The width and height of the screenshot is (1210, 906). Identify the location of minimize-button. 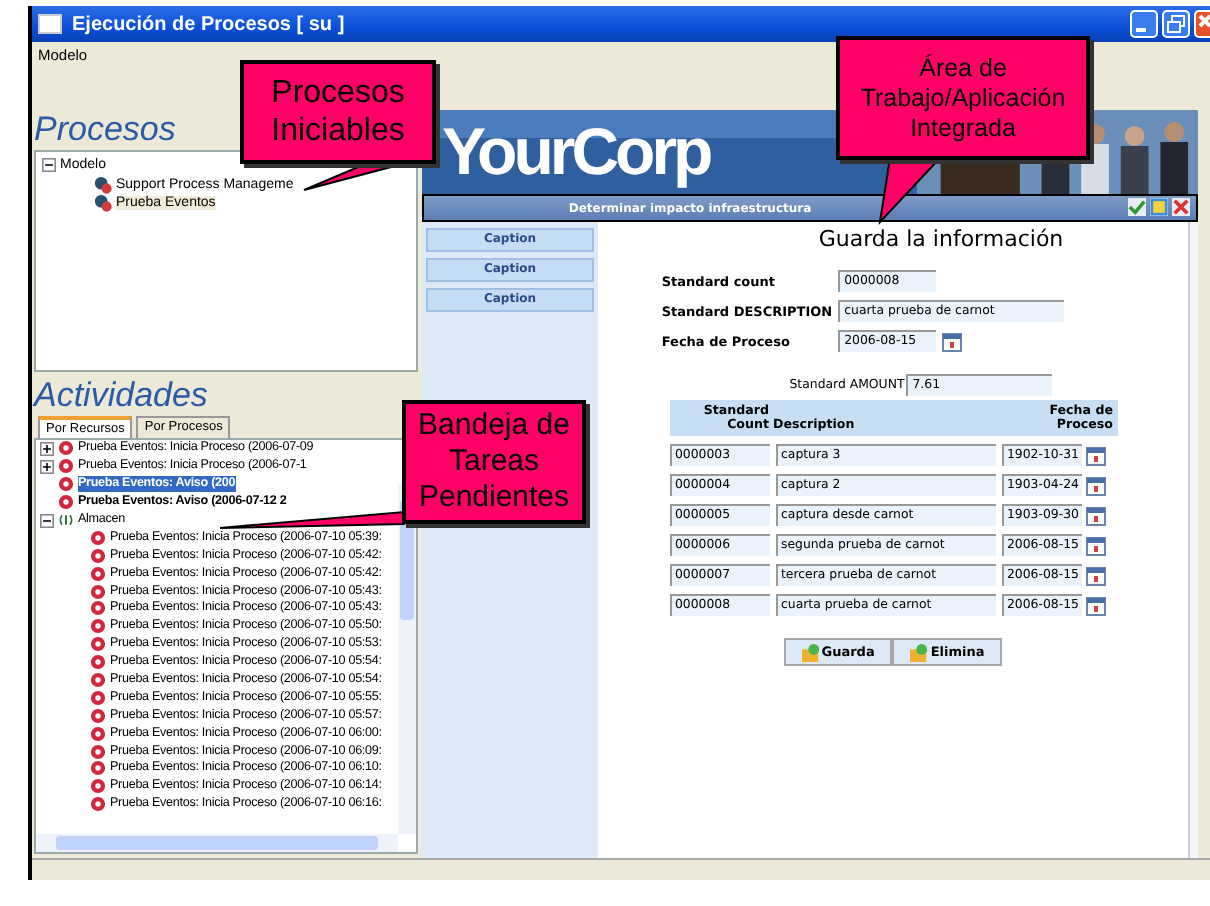
(1144, 24).